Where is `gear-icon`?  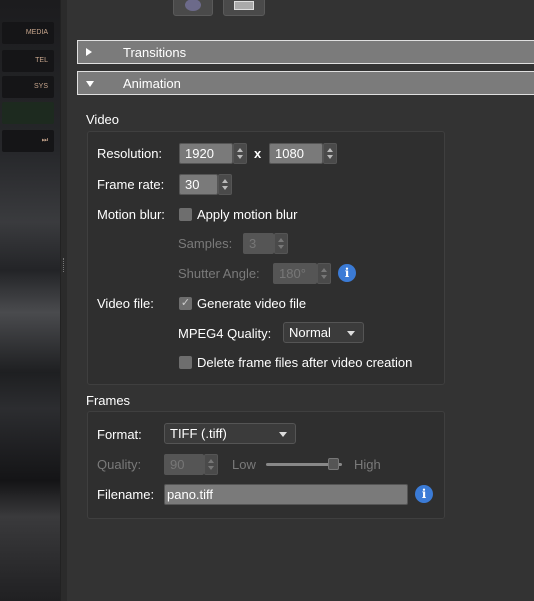 gear-icon is located at coordinates (193, 5).